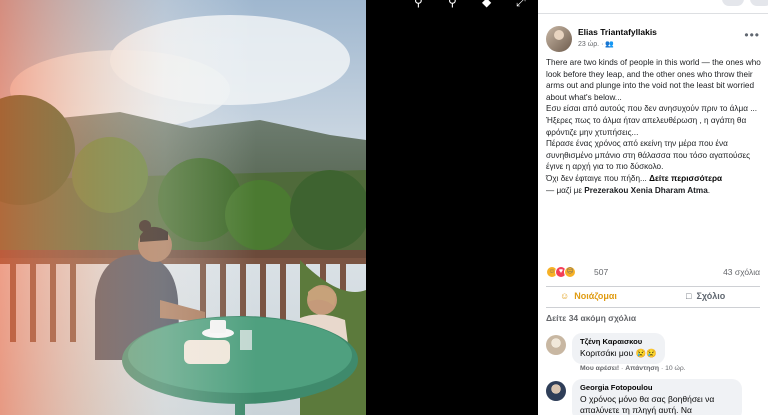  I want to click on care-button: ☺ Νοιάζομαι, so click(588, 296).